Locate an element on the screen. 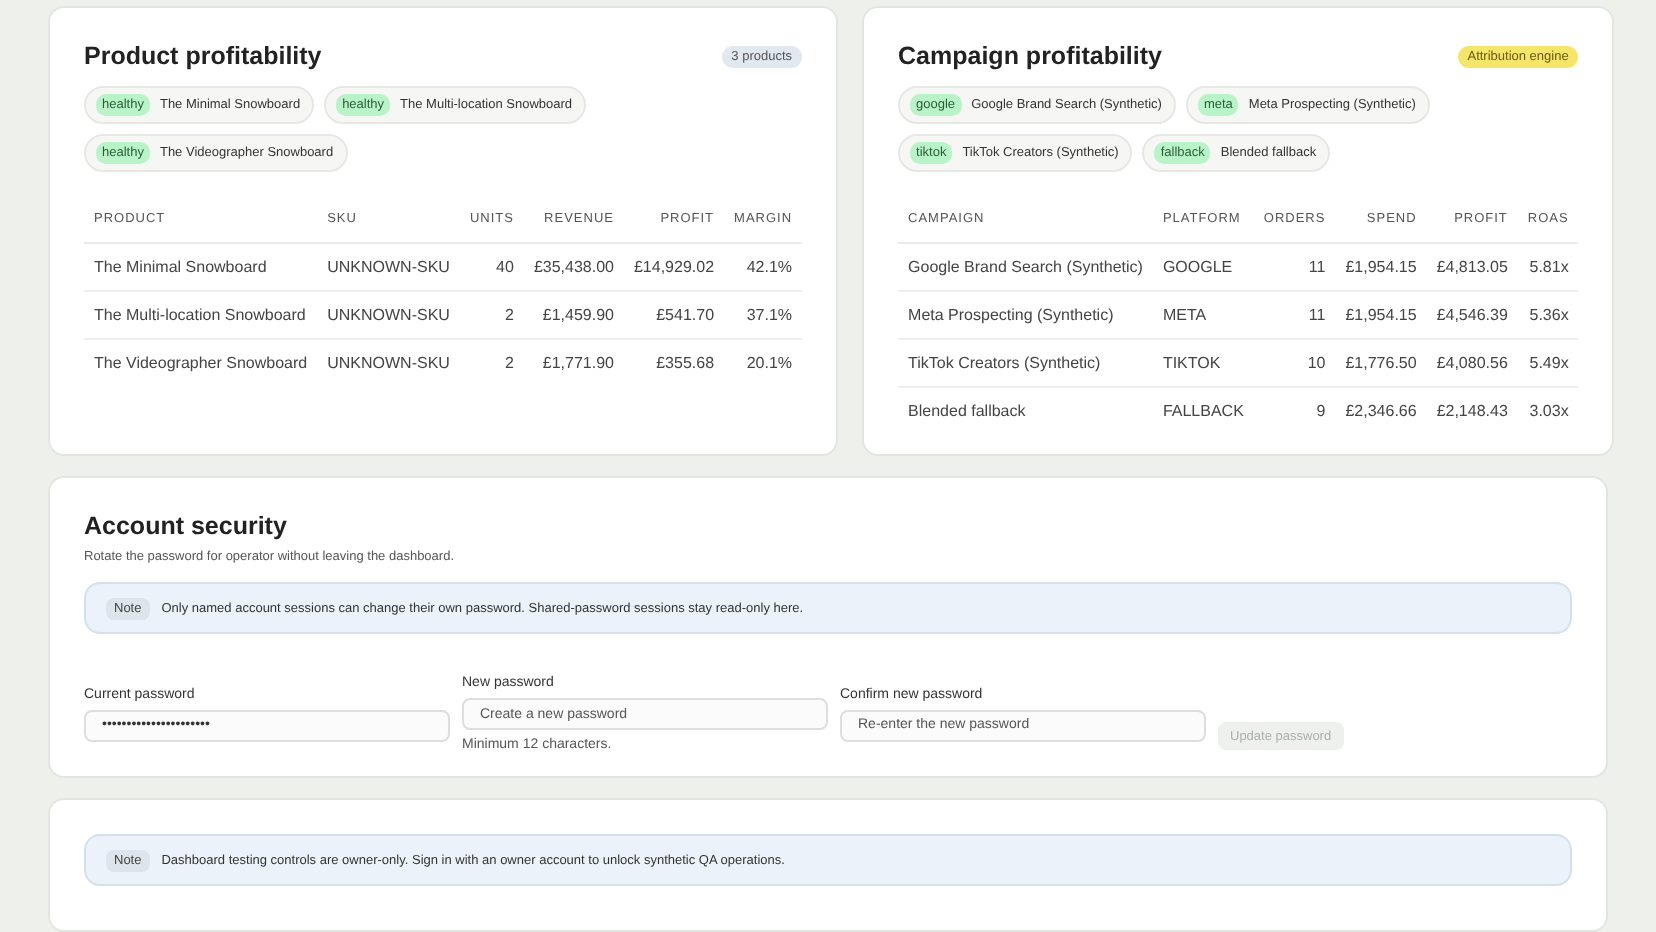  table-cell: FALLBACK is located at coordinates (1203, 410).